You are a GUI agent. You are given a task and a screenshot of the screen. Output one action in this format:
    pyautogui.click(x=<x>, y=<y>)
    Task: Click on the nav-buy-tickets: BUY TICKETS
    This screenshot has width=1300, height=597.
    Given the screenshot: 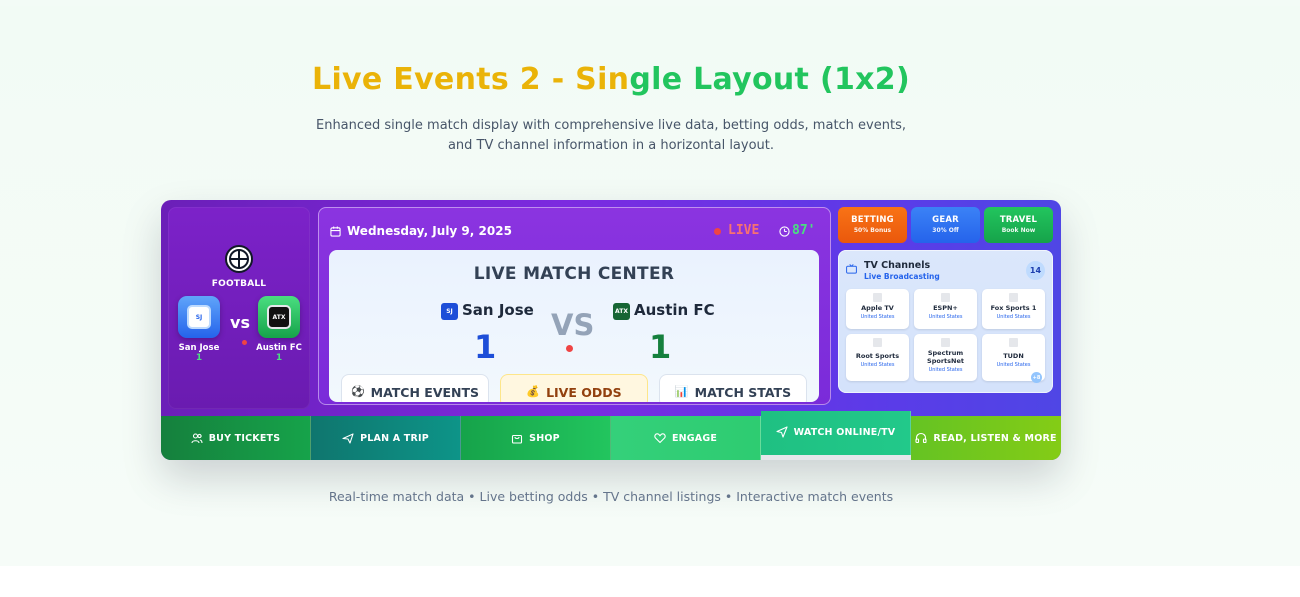 What is the action you would take?
    pyautogui.click(x=236, y=438)
    